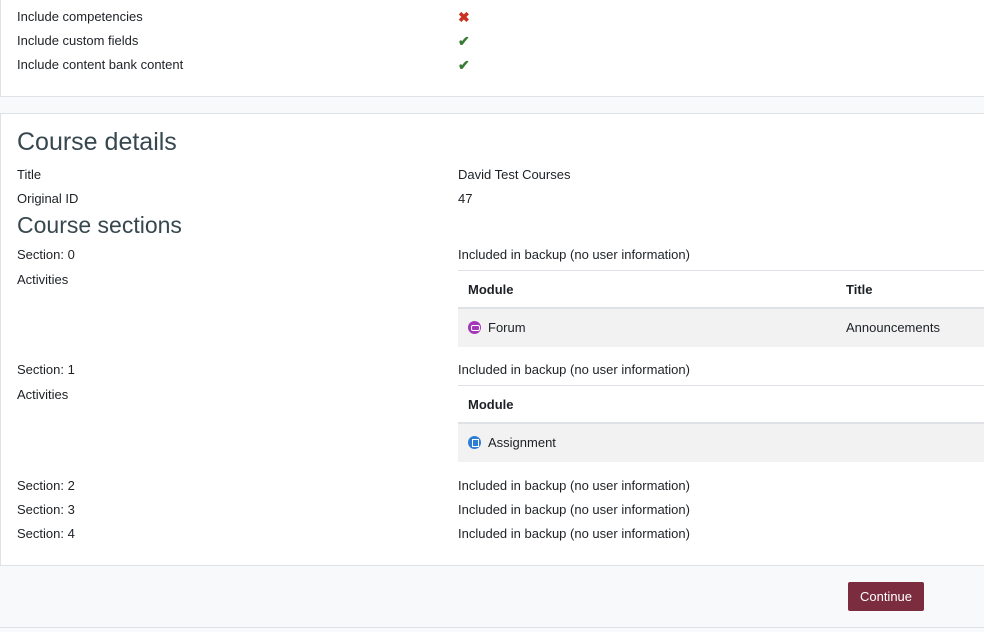  What do you see at coordinates (500, 67) in the screenshot?
I see `setting-row-content-bank: Include content bank content ✔` at bounding box center [500, 67].